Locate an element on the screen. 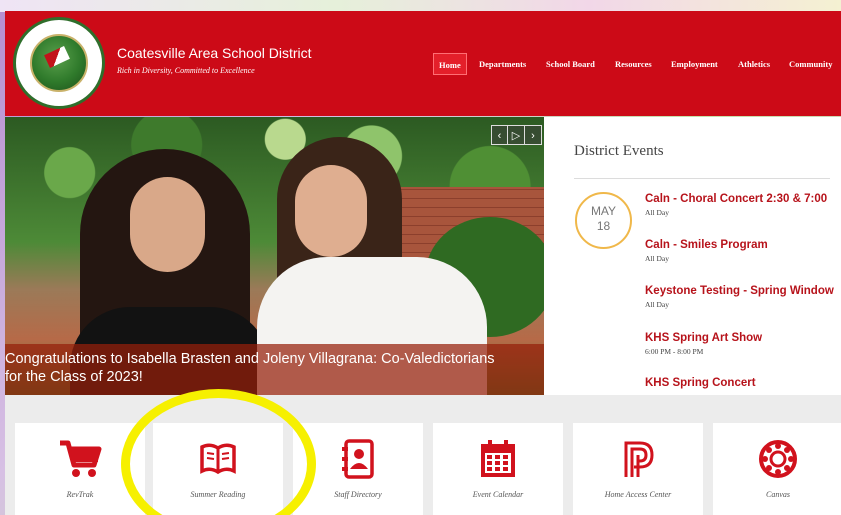 The height and width of the screenshot is (515, 841). quick-link-staff-directory: Staff Directory is located at coordinates (358, 469).